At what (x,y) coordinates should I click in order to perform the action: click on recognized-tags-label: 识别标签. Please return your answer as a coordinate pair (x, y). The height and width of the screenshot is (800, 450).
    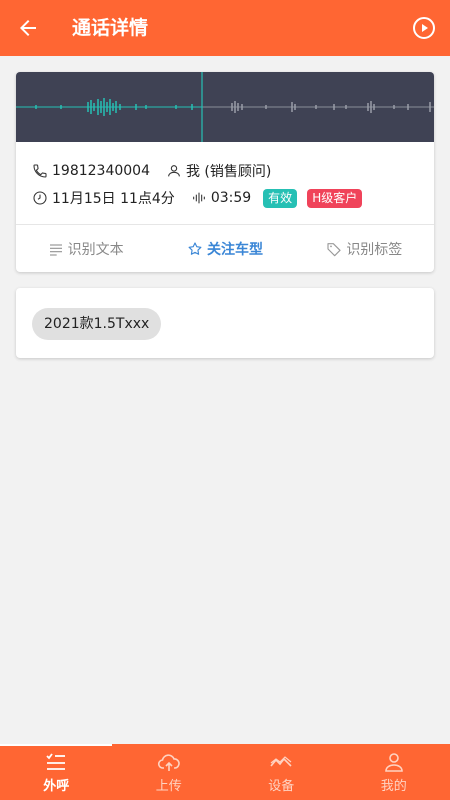
    Looking at the image, I should click on (374, 249).